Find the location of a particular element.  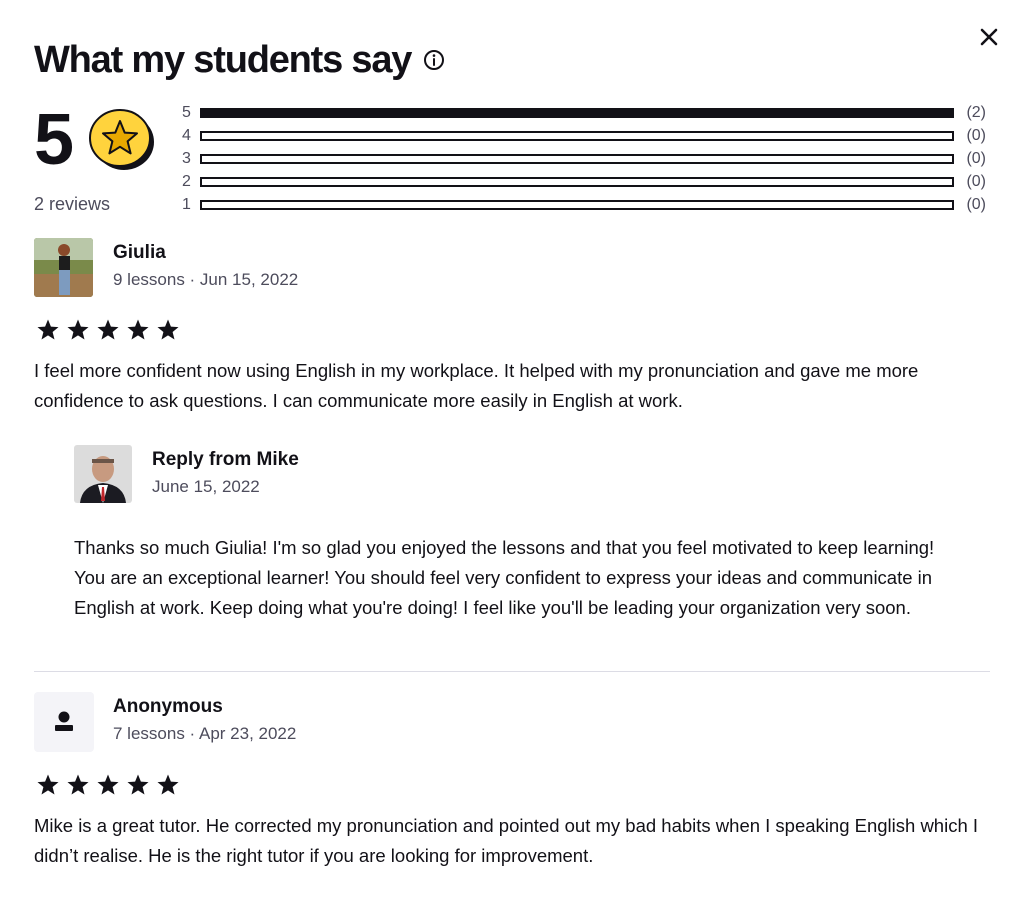

bar-label: 5 is located at coordinates (186, 112).